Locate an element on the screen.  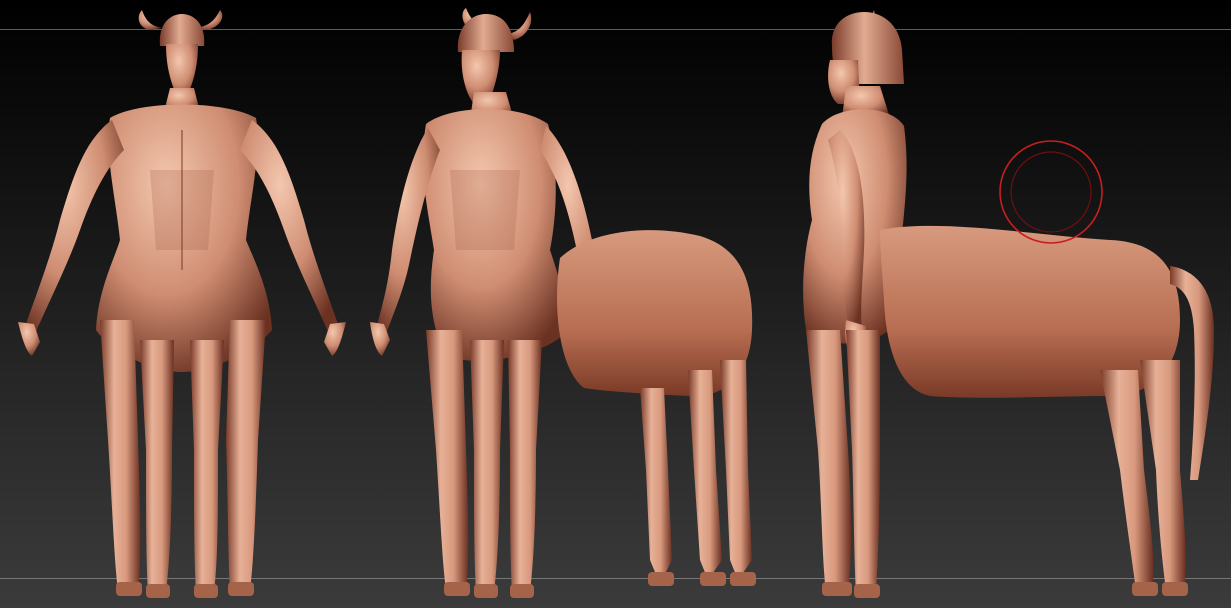
brush-cursor-ring-icon is located at coordinates (1051, 192).